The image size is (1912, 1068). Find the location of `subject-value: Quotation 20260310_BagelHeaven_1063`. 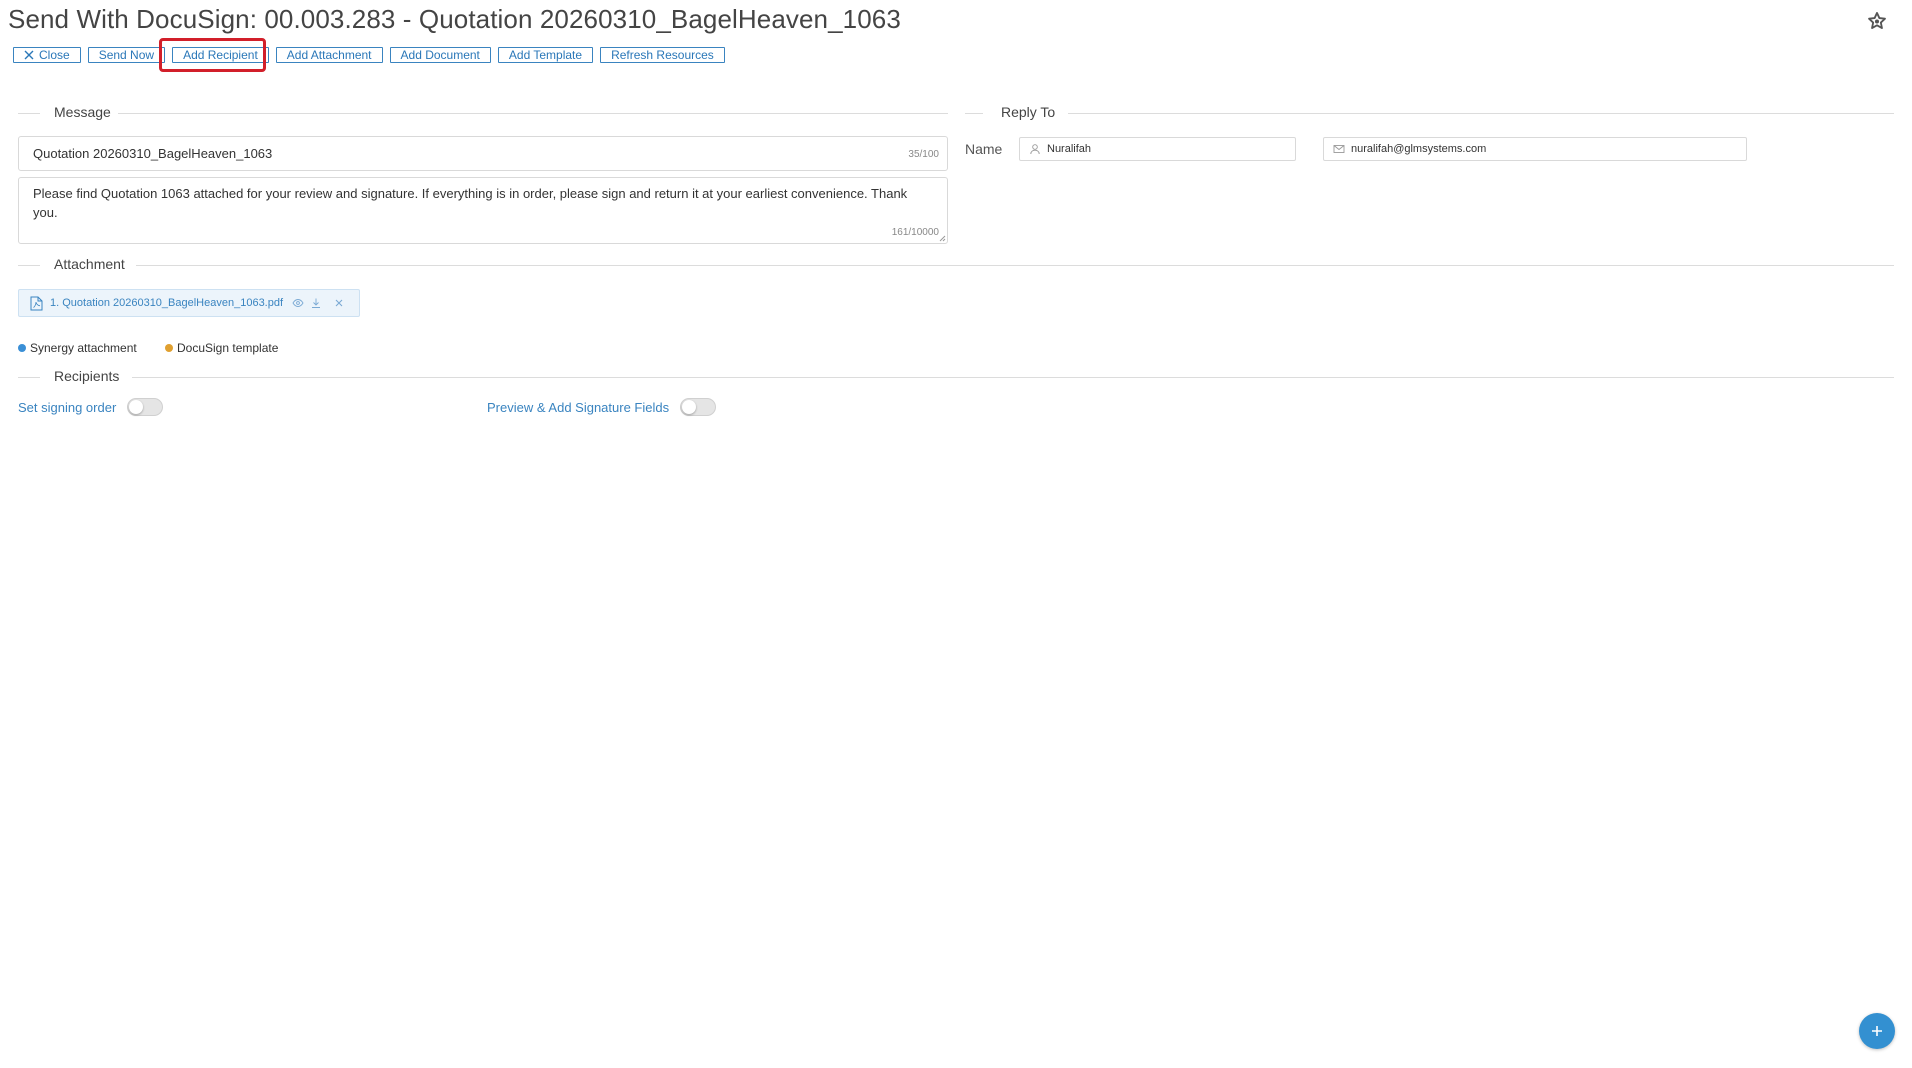

subject-value: Quotation 20260310_BagelHeaven_1063 is located at coordinates (153, 153).